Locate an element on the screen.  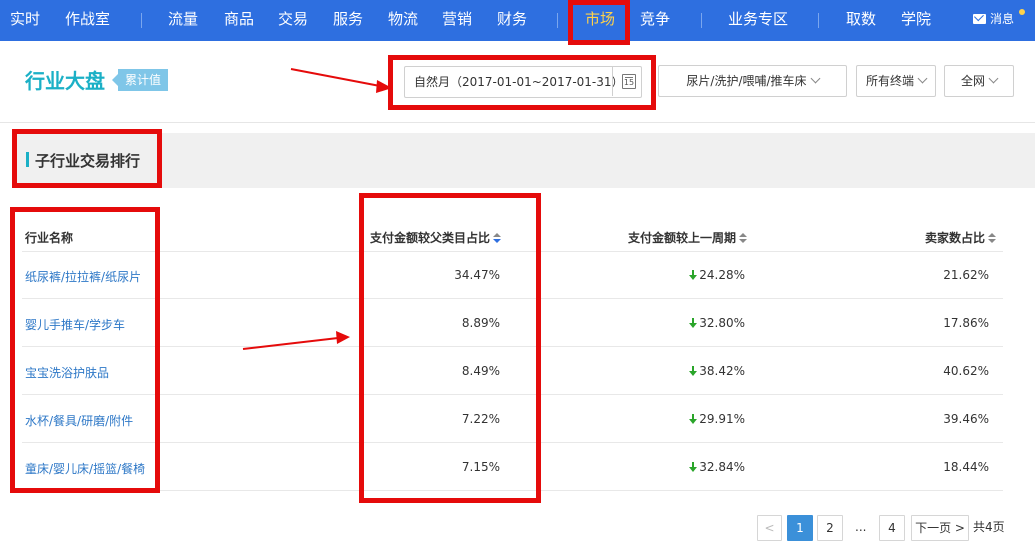
period-change-number: 32.80% is located at coordinates (722, 323).